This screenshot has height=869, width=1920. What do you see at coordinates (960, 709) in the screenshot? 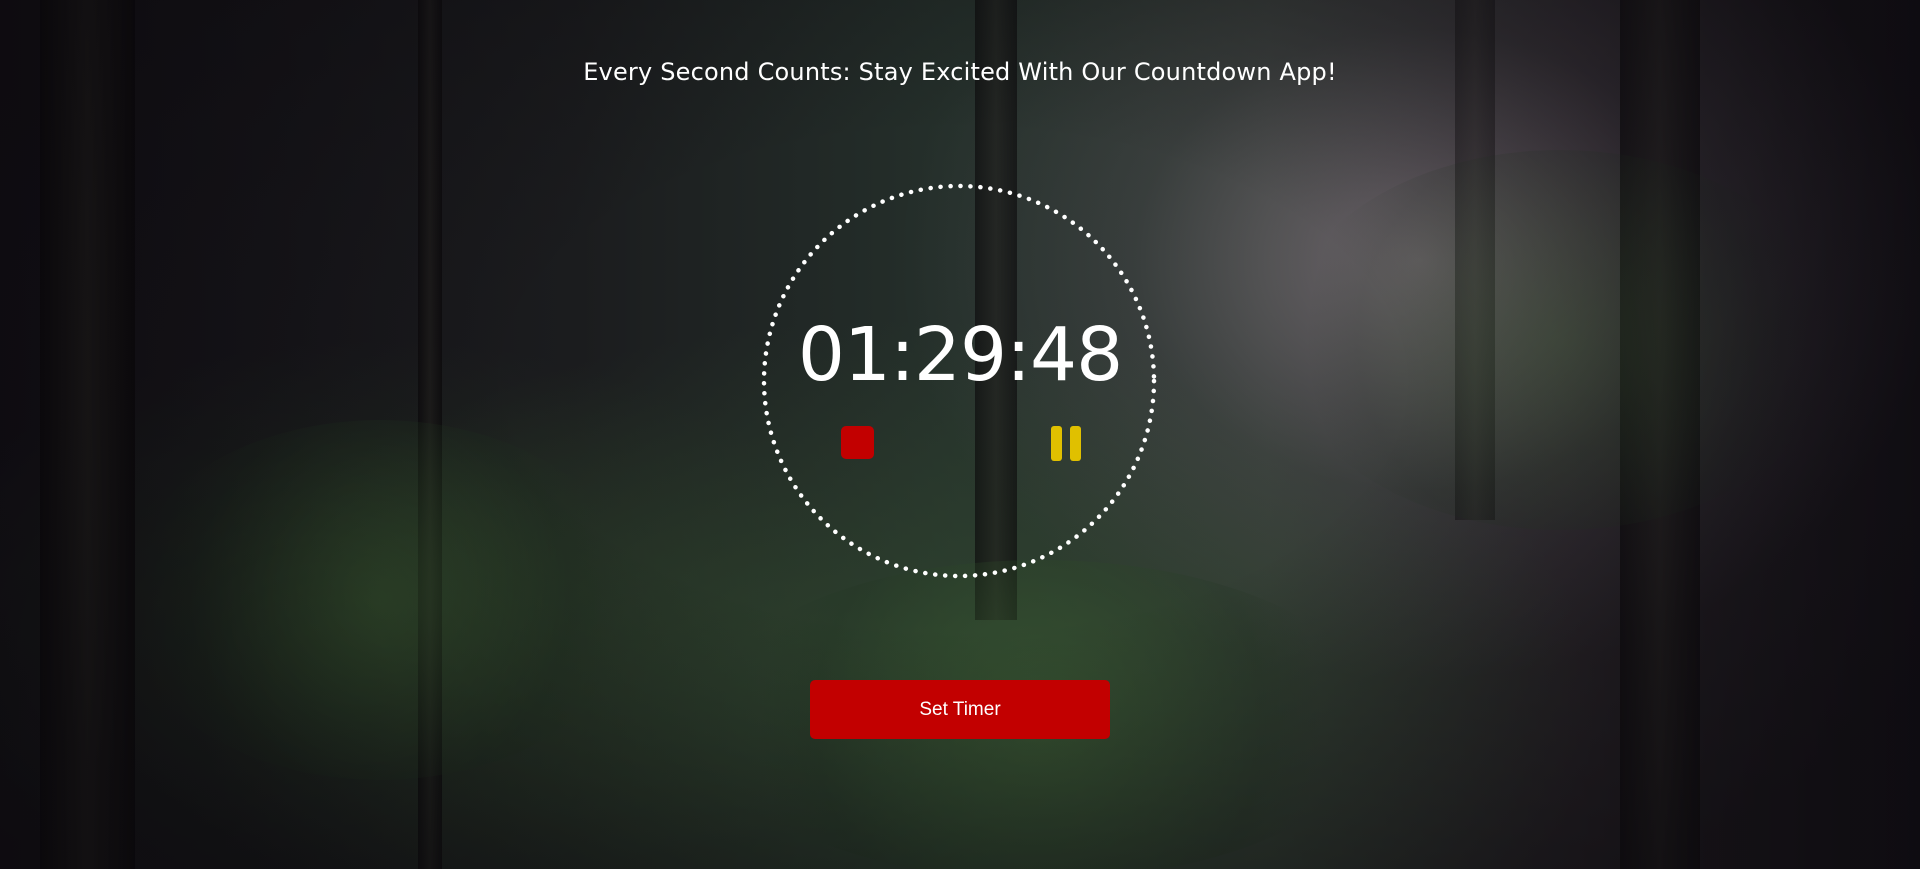
I see `set-timer-button: Set Timer` at bounding box center [960, 709].